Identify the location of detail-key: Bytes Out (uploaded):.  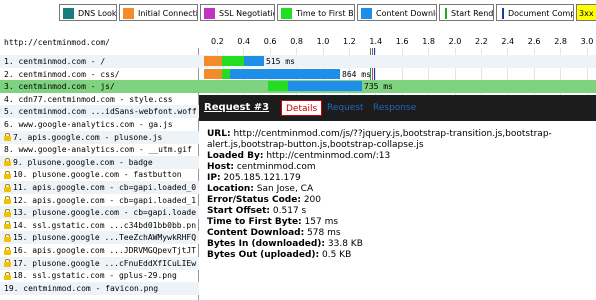
(263, 255).